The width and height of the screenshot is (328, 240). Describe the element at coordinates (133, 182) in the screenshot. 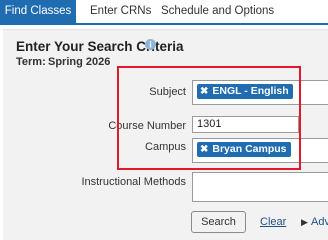

I see `instructional-methods-label: Instructional Methods` at that location.